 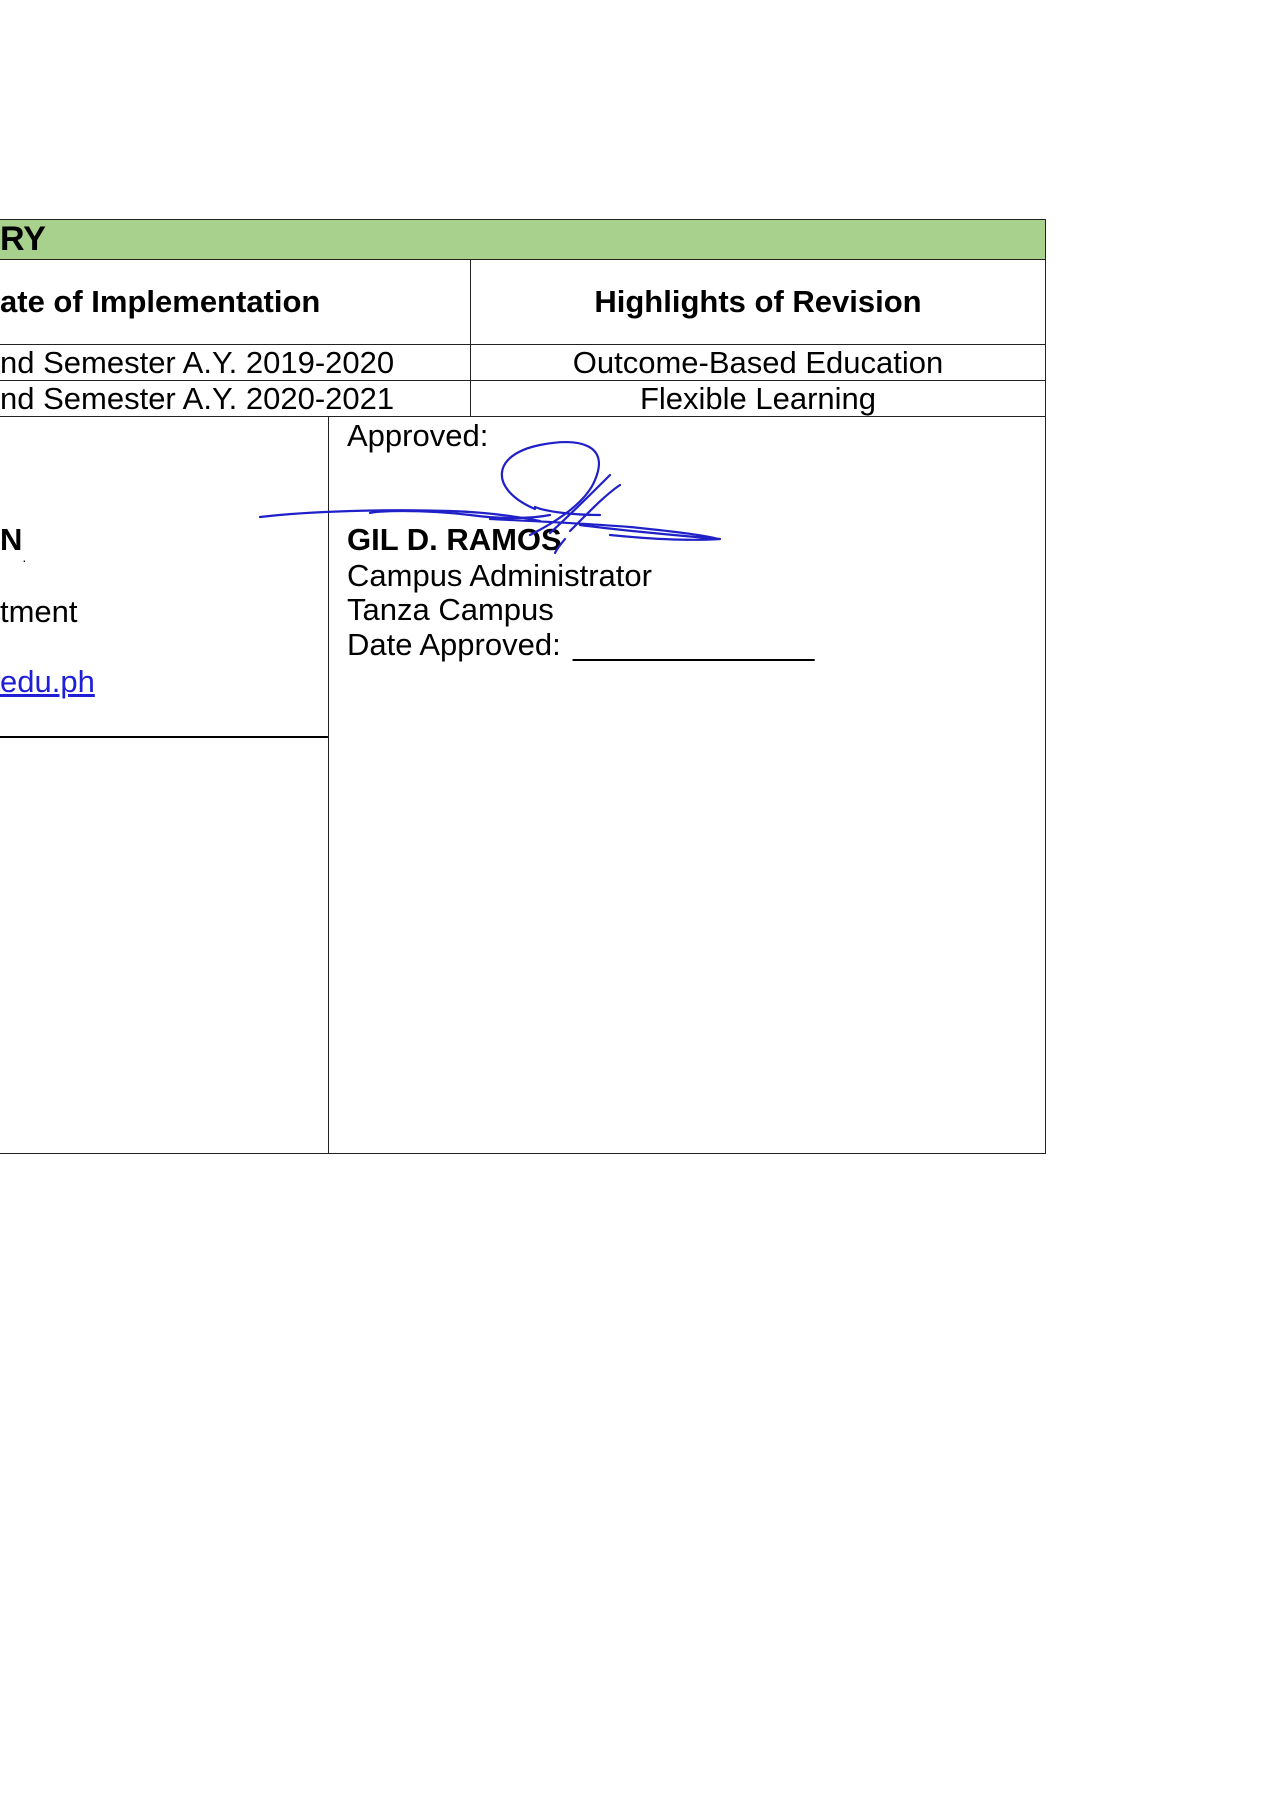 What do you see at coordinates (758, 301) in the screenshot?
I see `header-highlights-of-revision: Highlights of Revision` at bounding box center [758, 301].